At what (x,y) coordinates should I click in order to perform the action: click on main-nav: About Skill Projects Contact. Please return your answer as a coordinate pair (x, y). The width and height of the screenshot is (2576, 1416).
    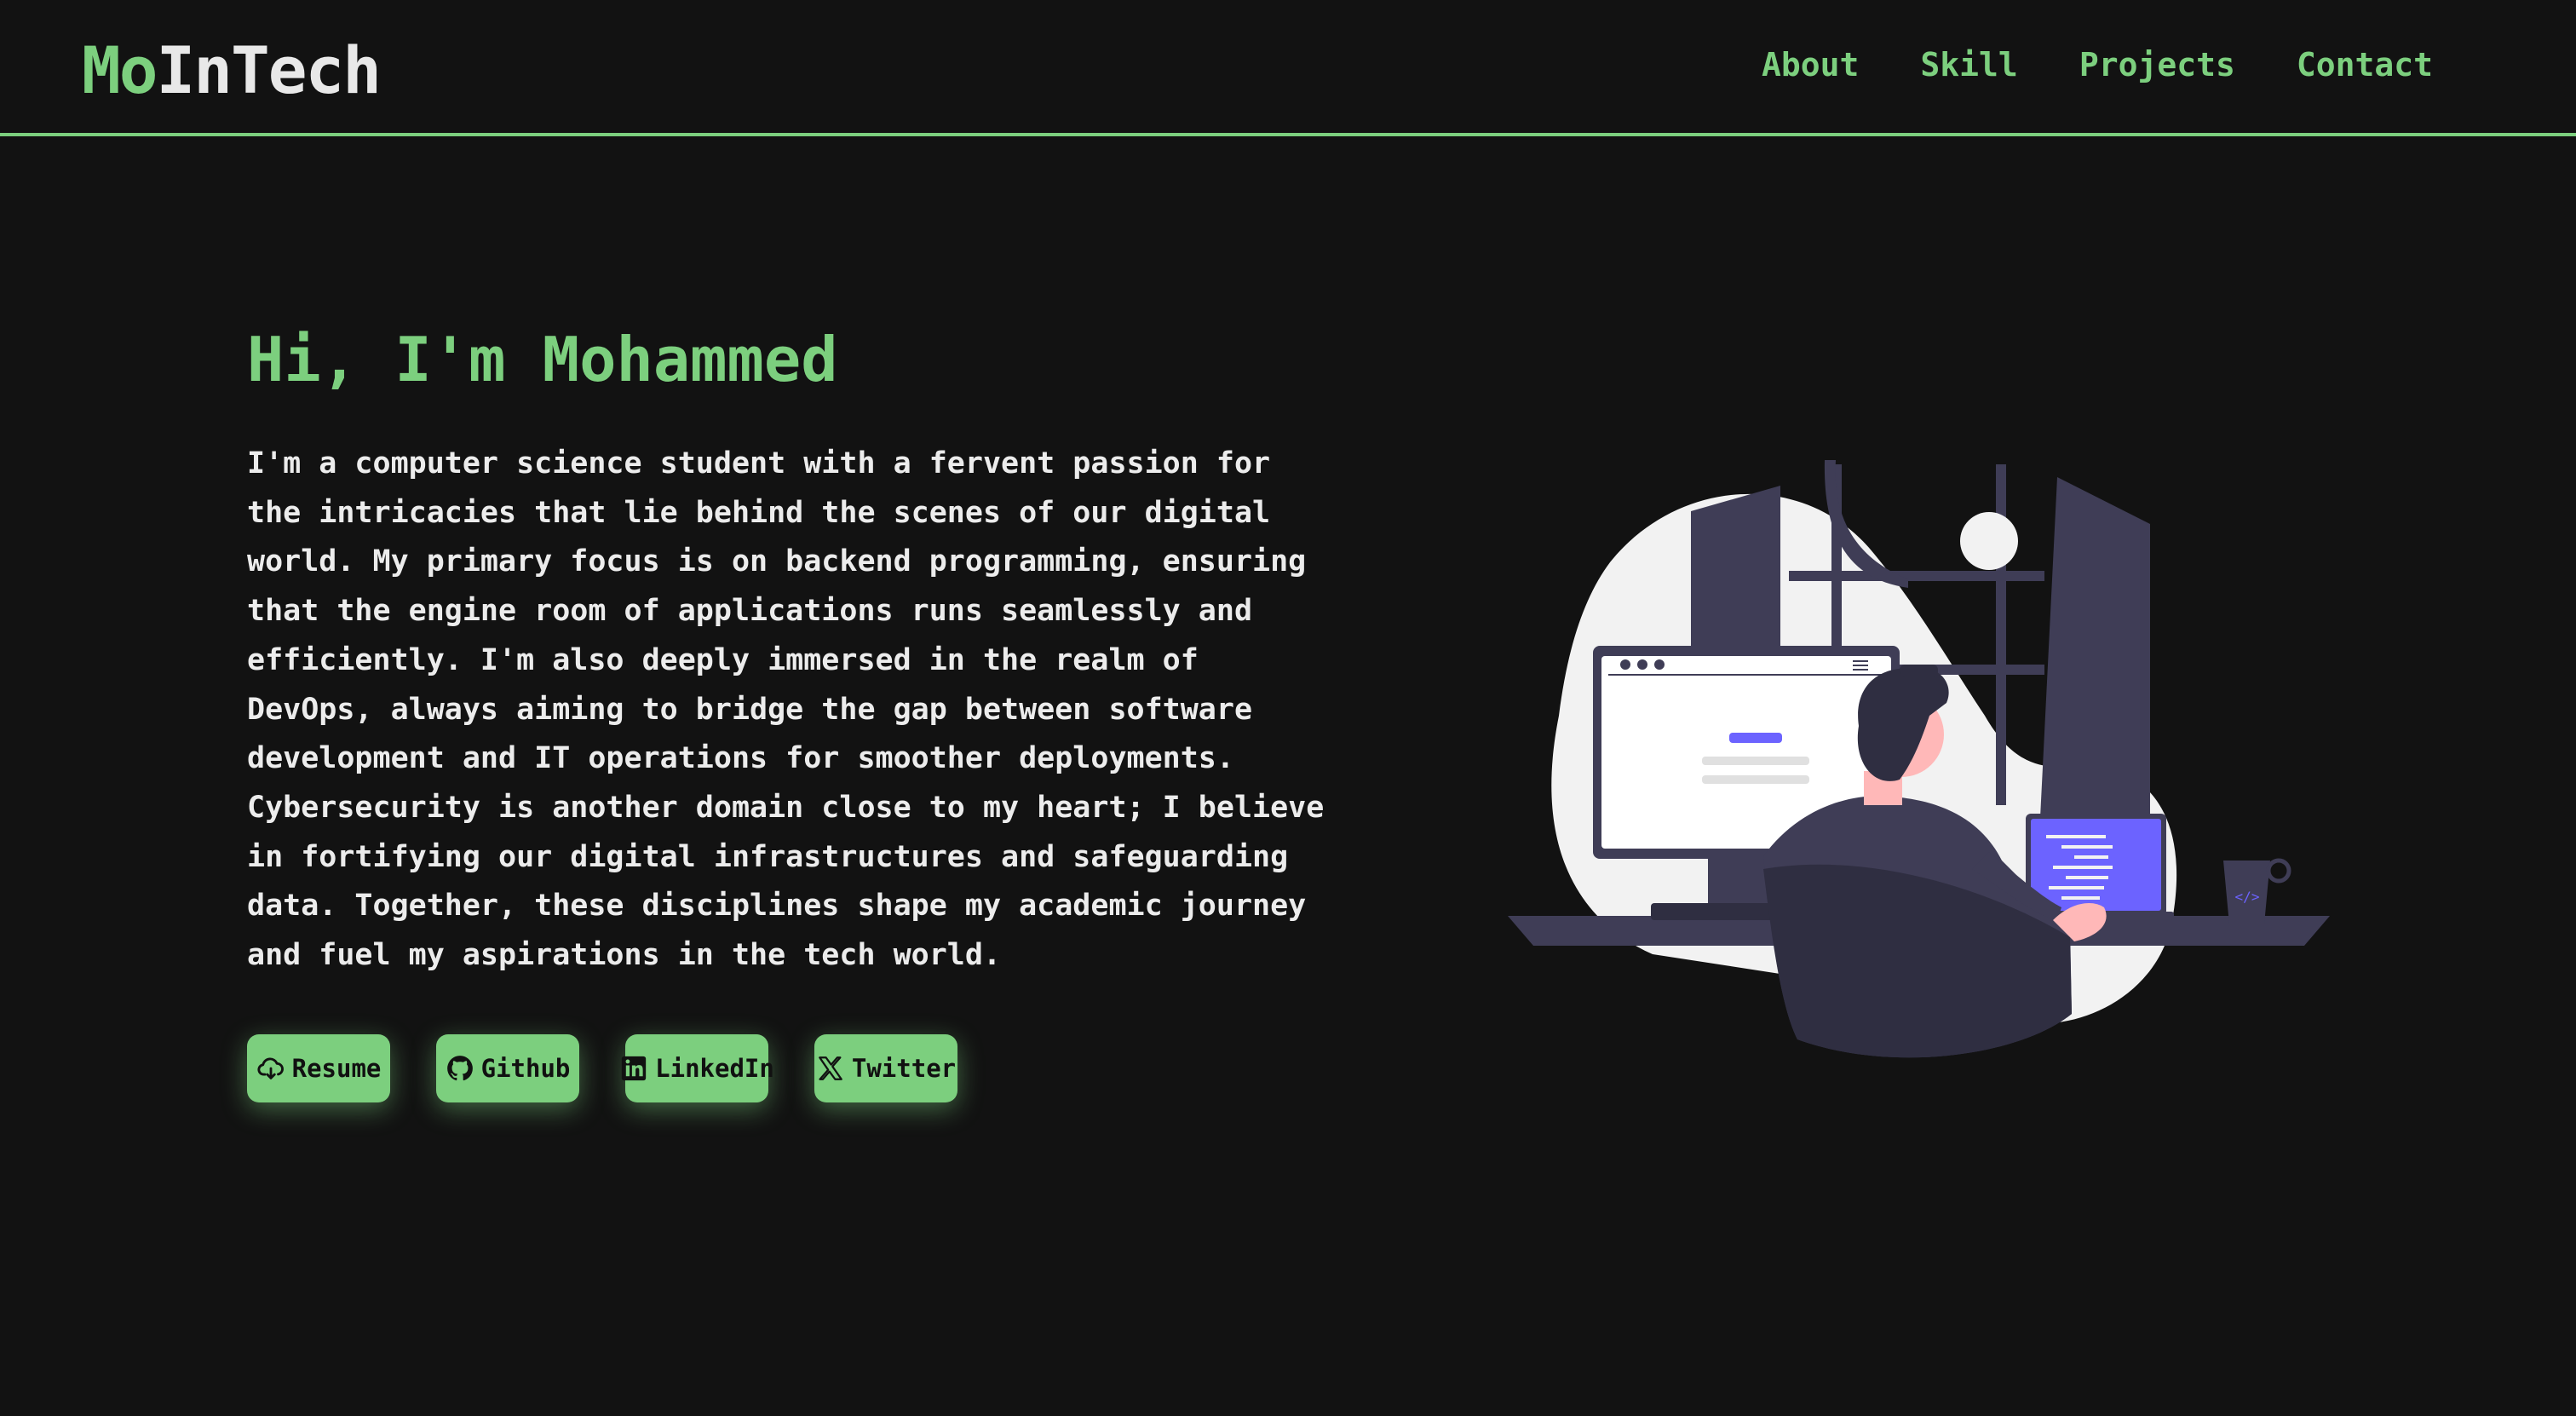
    Looking at the image, I should click on (2098, 64).